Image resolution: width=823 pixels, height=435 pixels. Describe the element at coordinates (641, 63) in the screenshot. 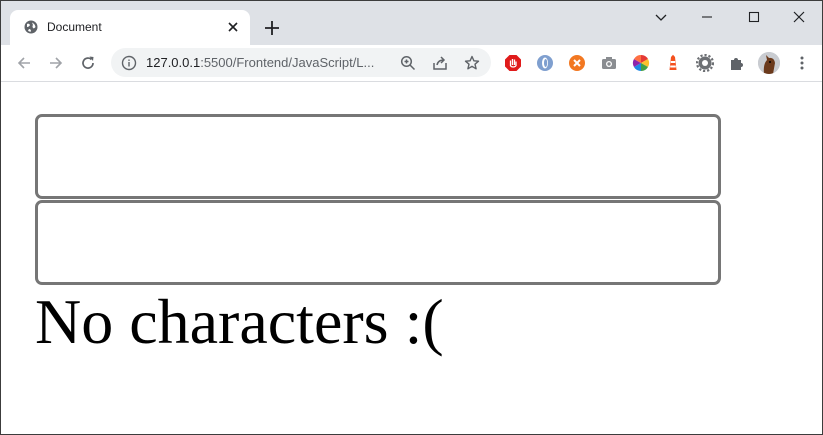

I see `color-wheel-icon` at that location.